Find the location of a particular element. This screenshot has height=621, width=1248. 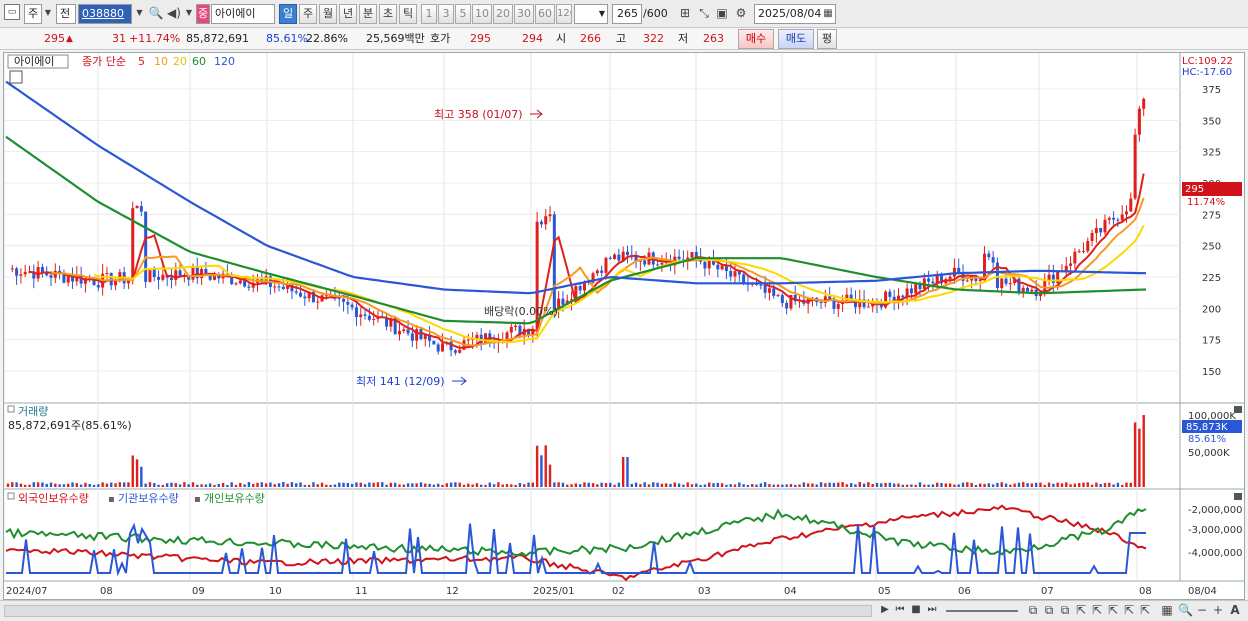

search-icon: 🔍 is located at coordinates (156, 14).